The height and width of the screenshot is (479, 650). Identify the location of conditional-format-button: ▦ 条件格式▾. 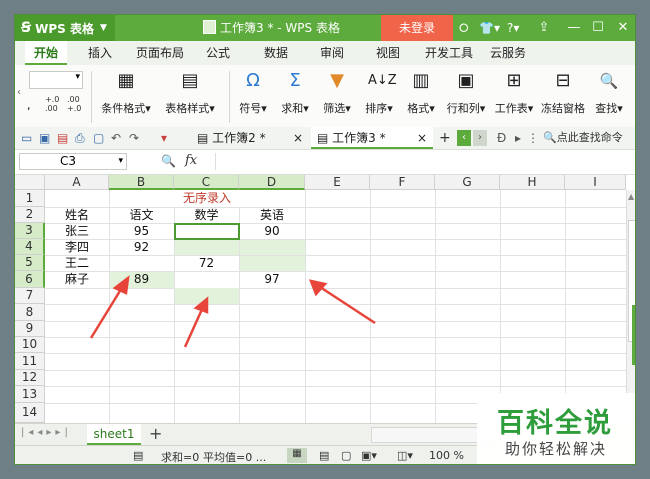
(126, 96).